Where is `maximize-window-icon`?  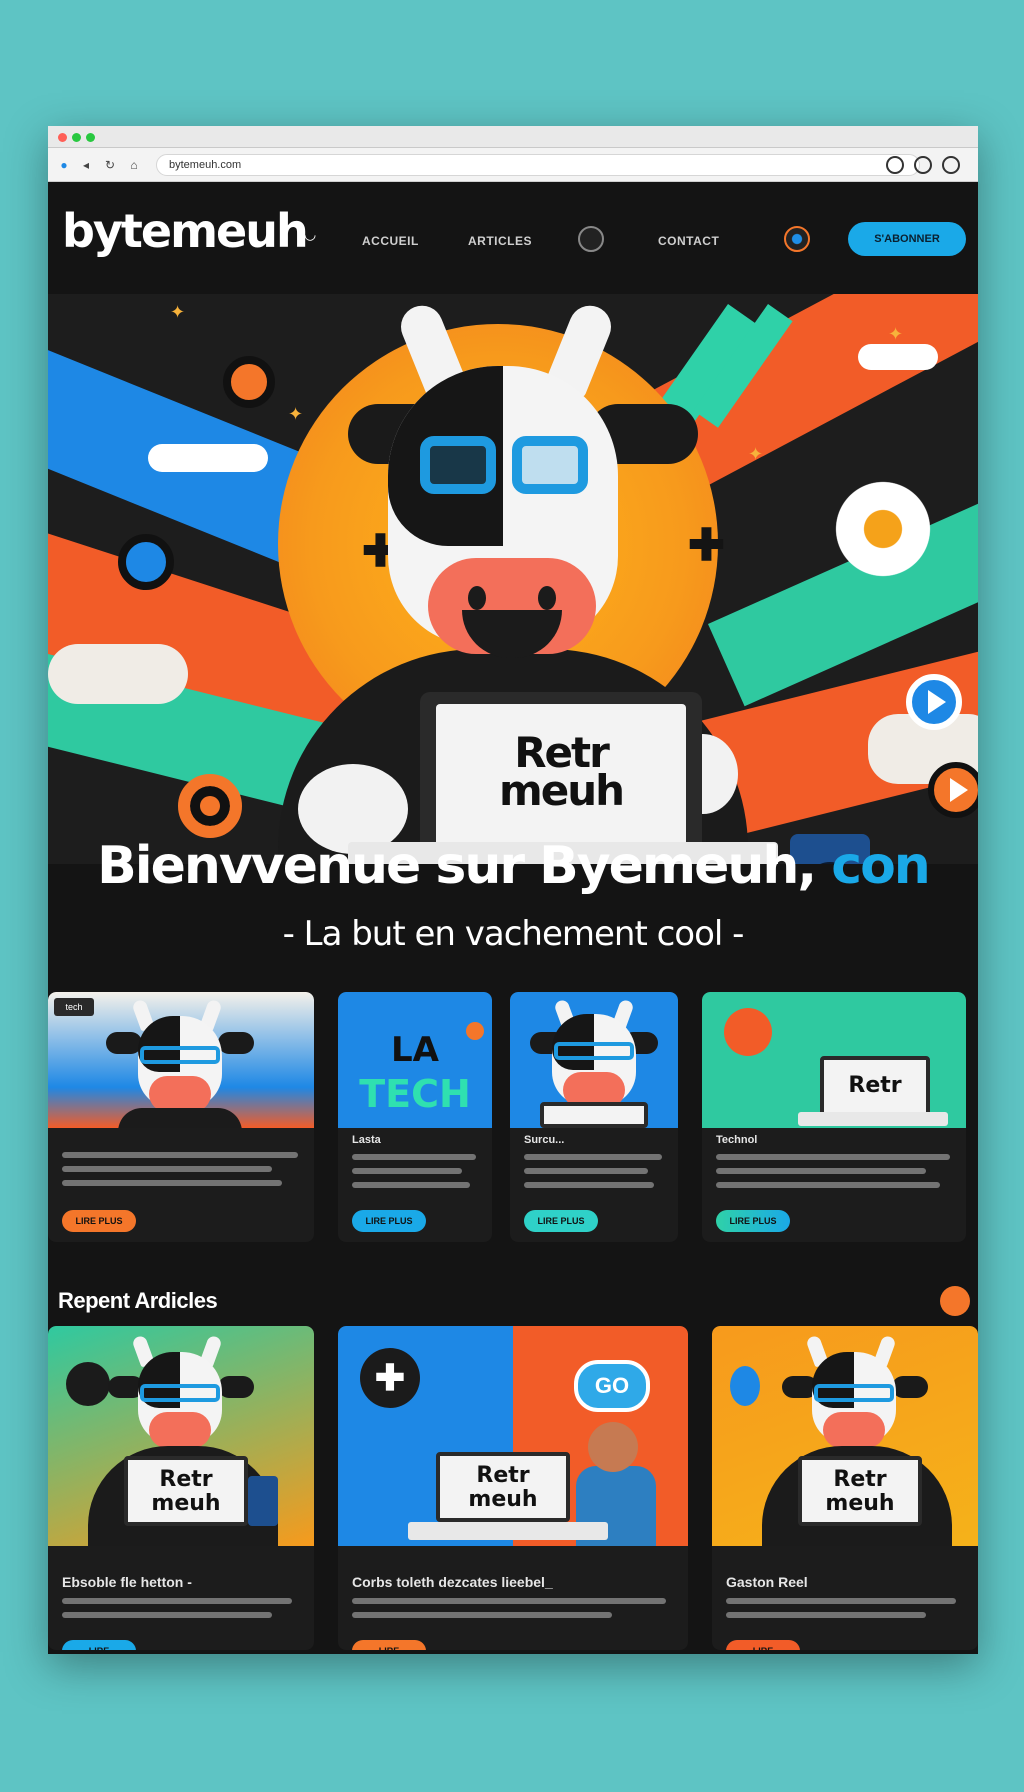 maximize-window-icon is located at coordinates (90, 137).